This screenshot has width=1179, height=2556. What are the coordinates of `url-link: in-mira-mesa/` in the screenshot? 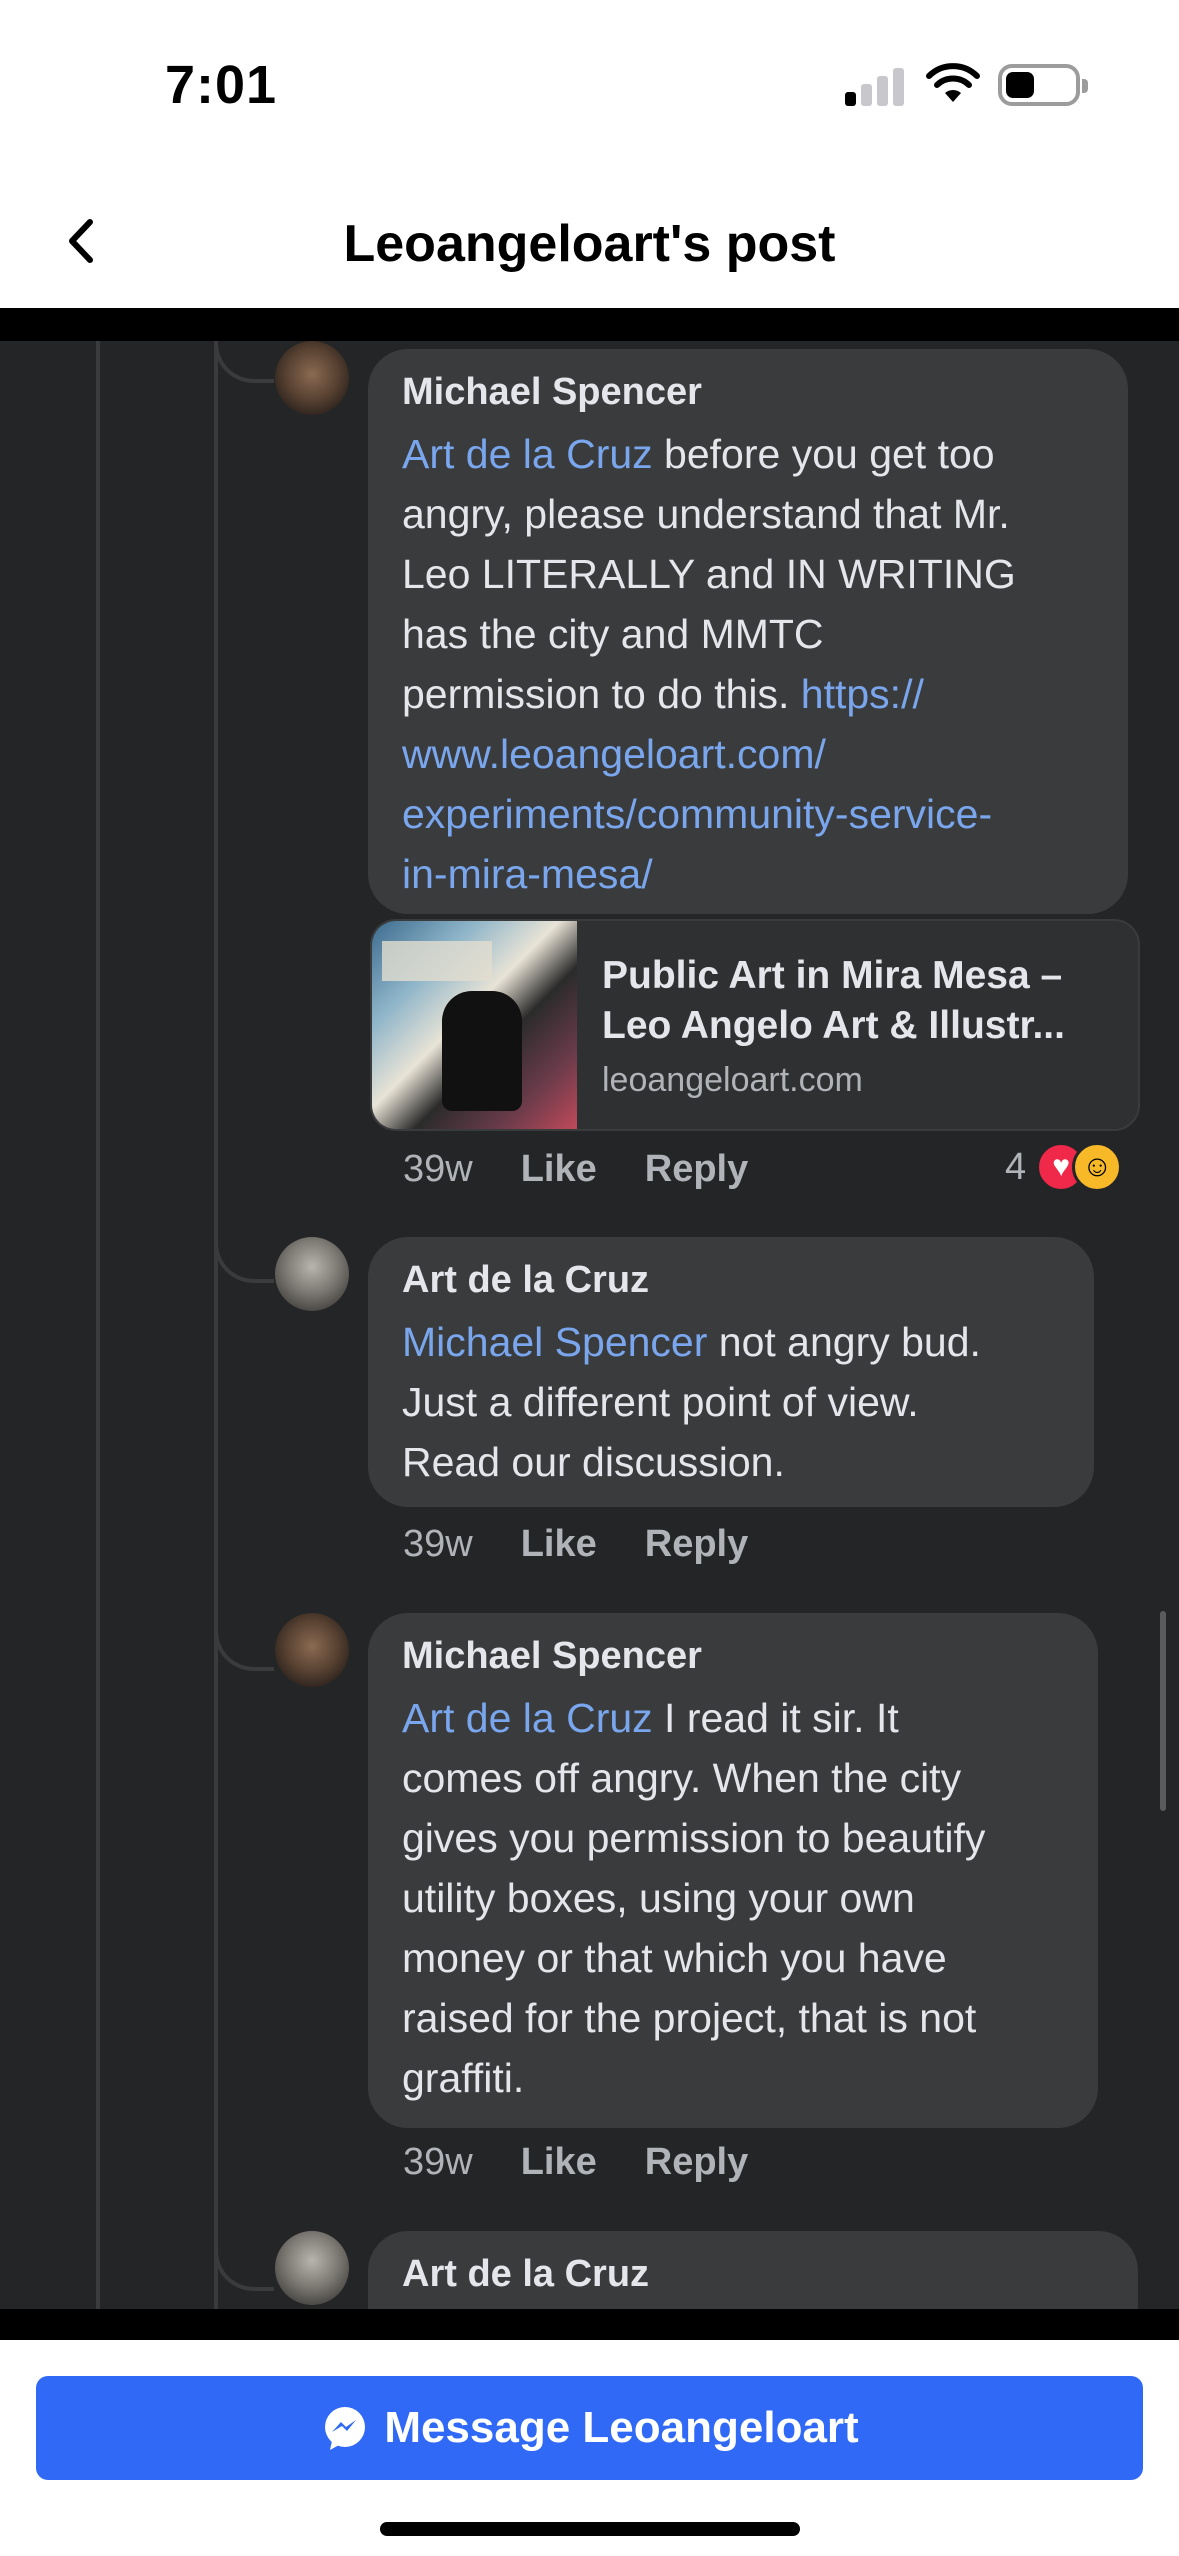 It's located at (527, 874).